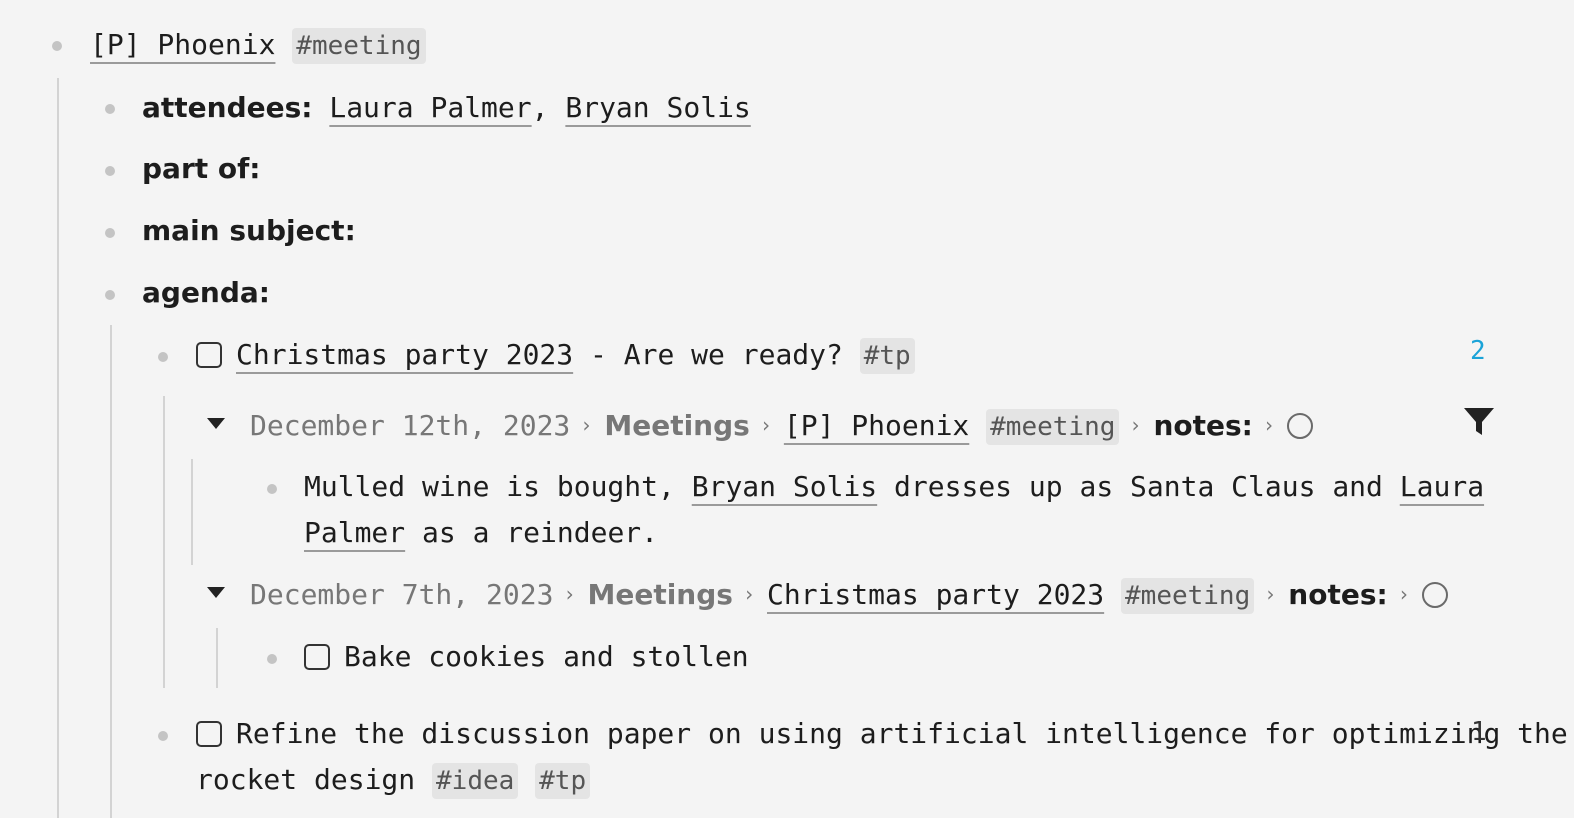  I want to click on attendees-row: attendees: Laura Palmer, Bryan Solis, so click(446, 107).